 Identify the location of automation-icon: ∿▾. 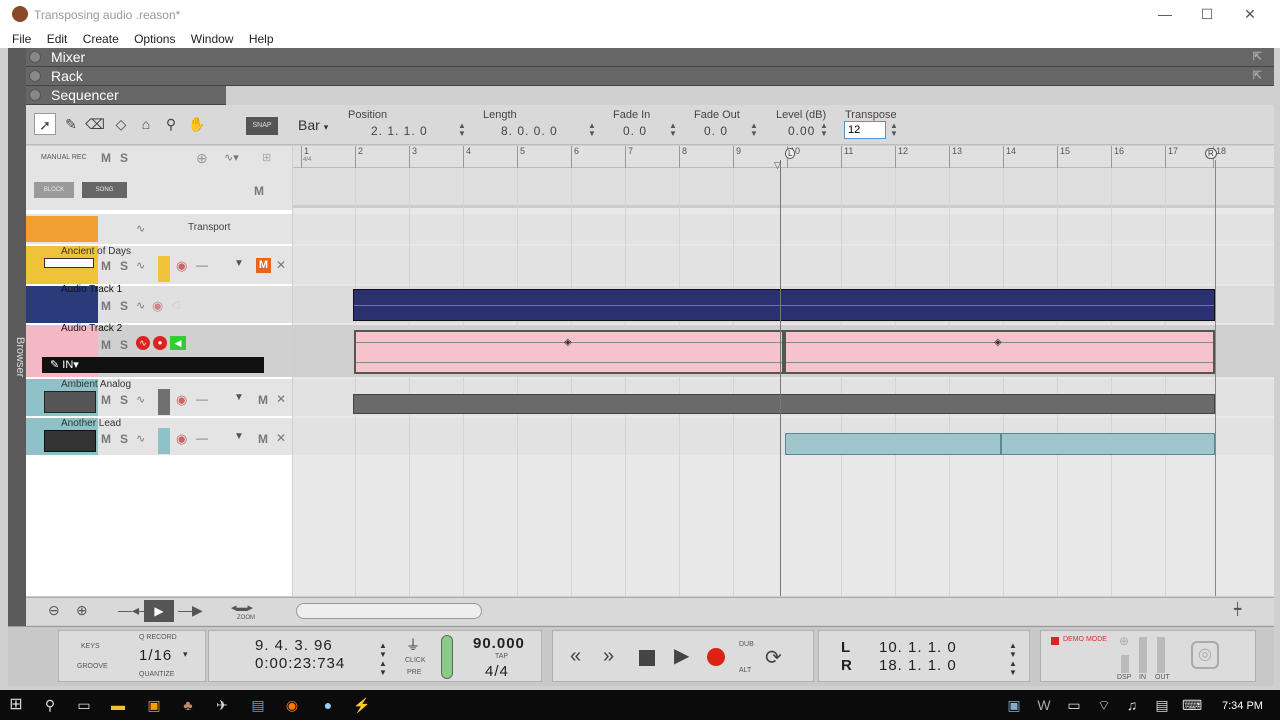
(231, 157).